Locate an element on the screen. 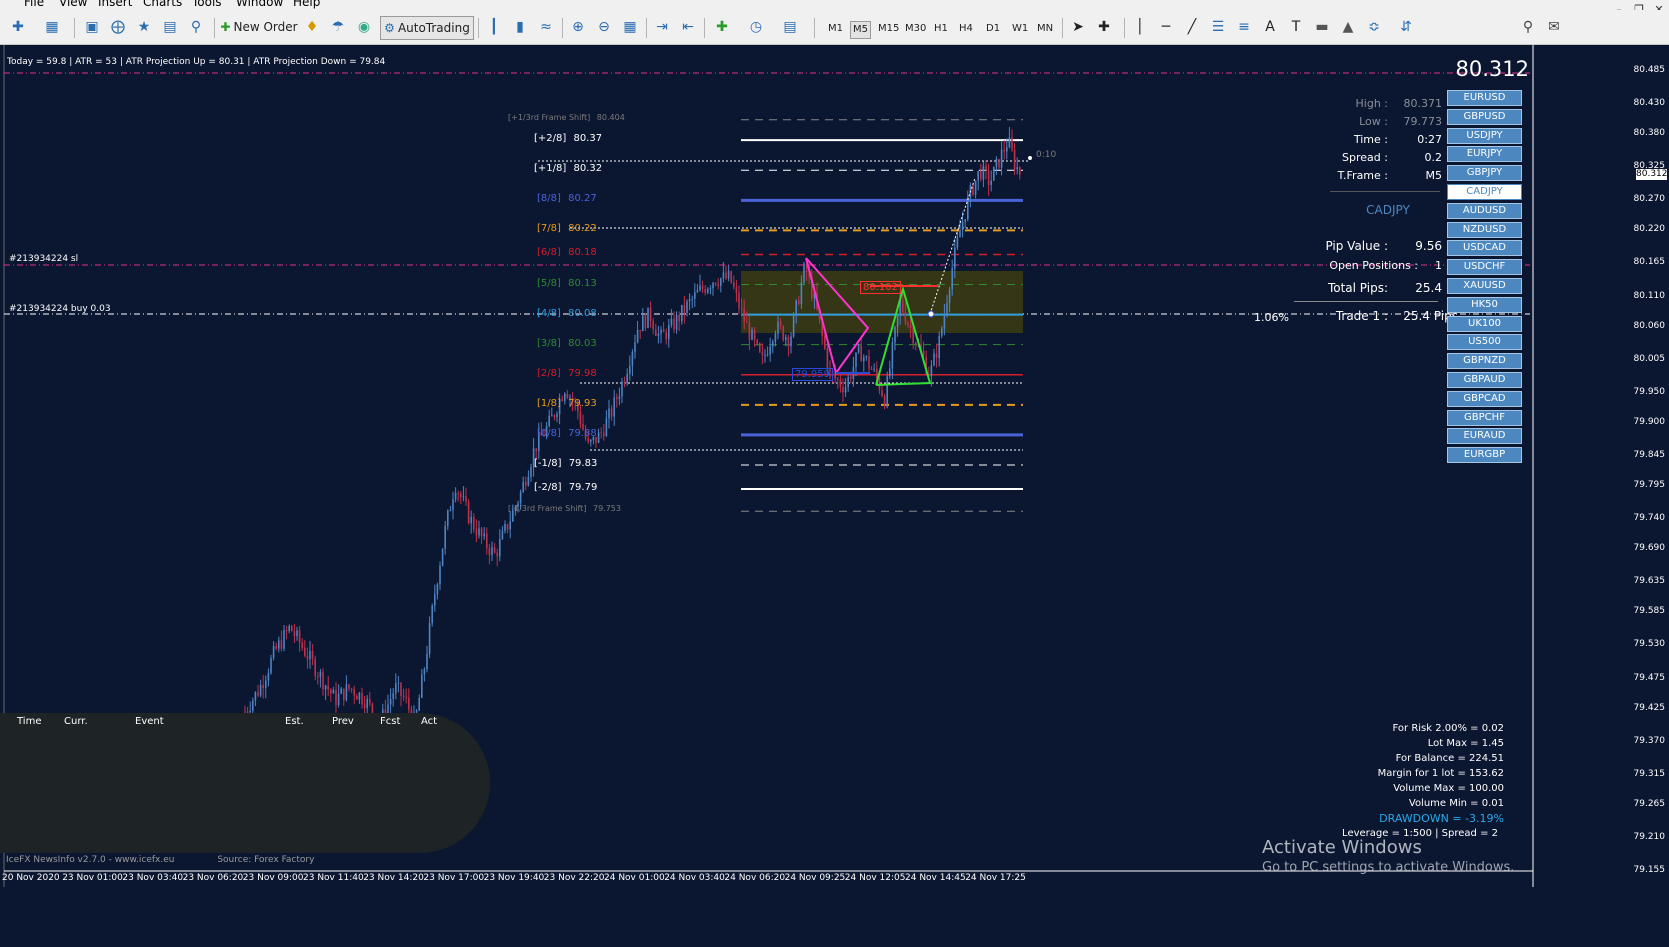 This screenshot has width=1669, height=947. symbol-button-uk100: UK100 is located at coordinates (1484, 323).